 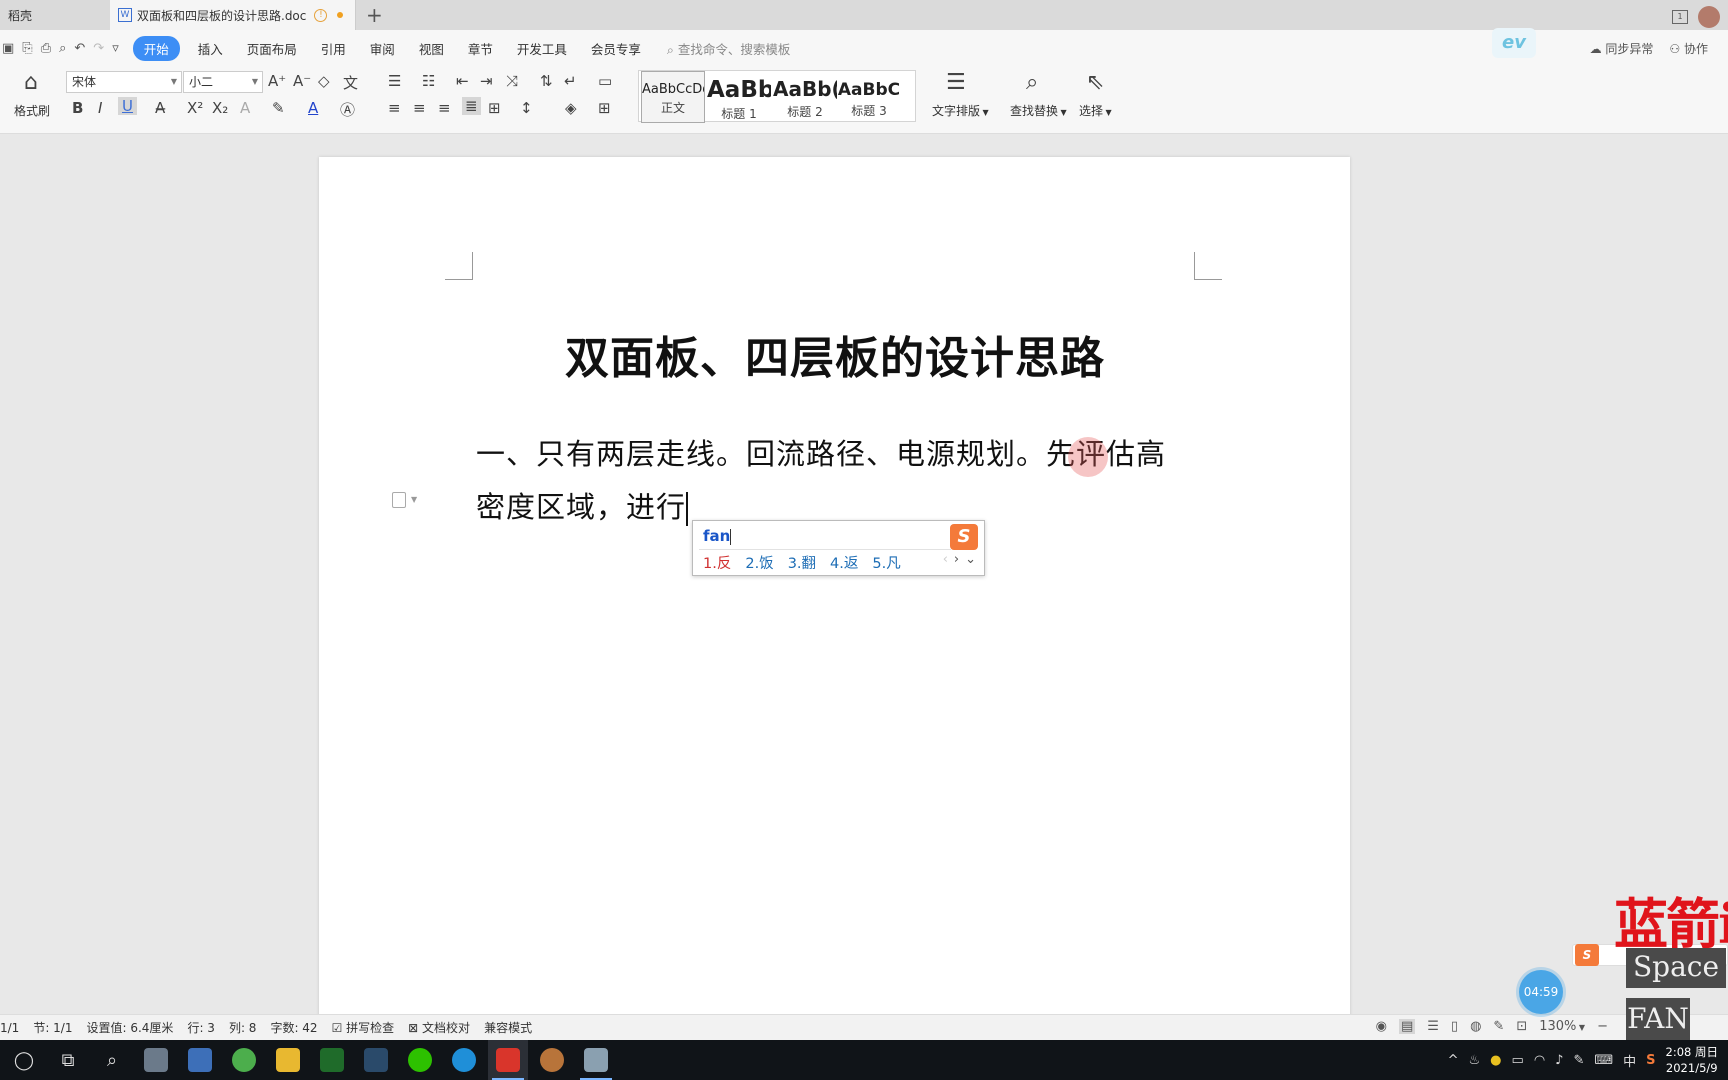 I want to click on subscript-icon: X₂, so click(x=220, y=108).